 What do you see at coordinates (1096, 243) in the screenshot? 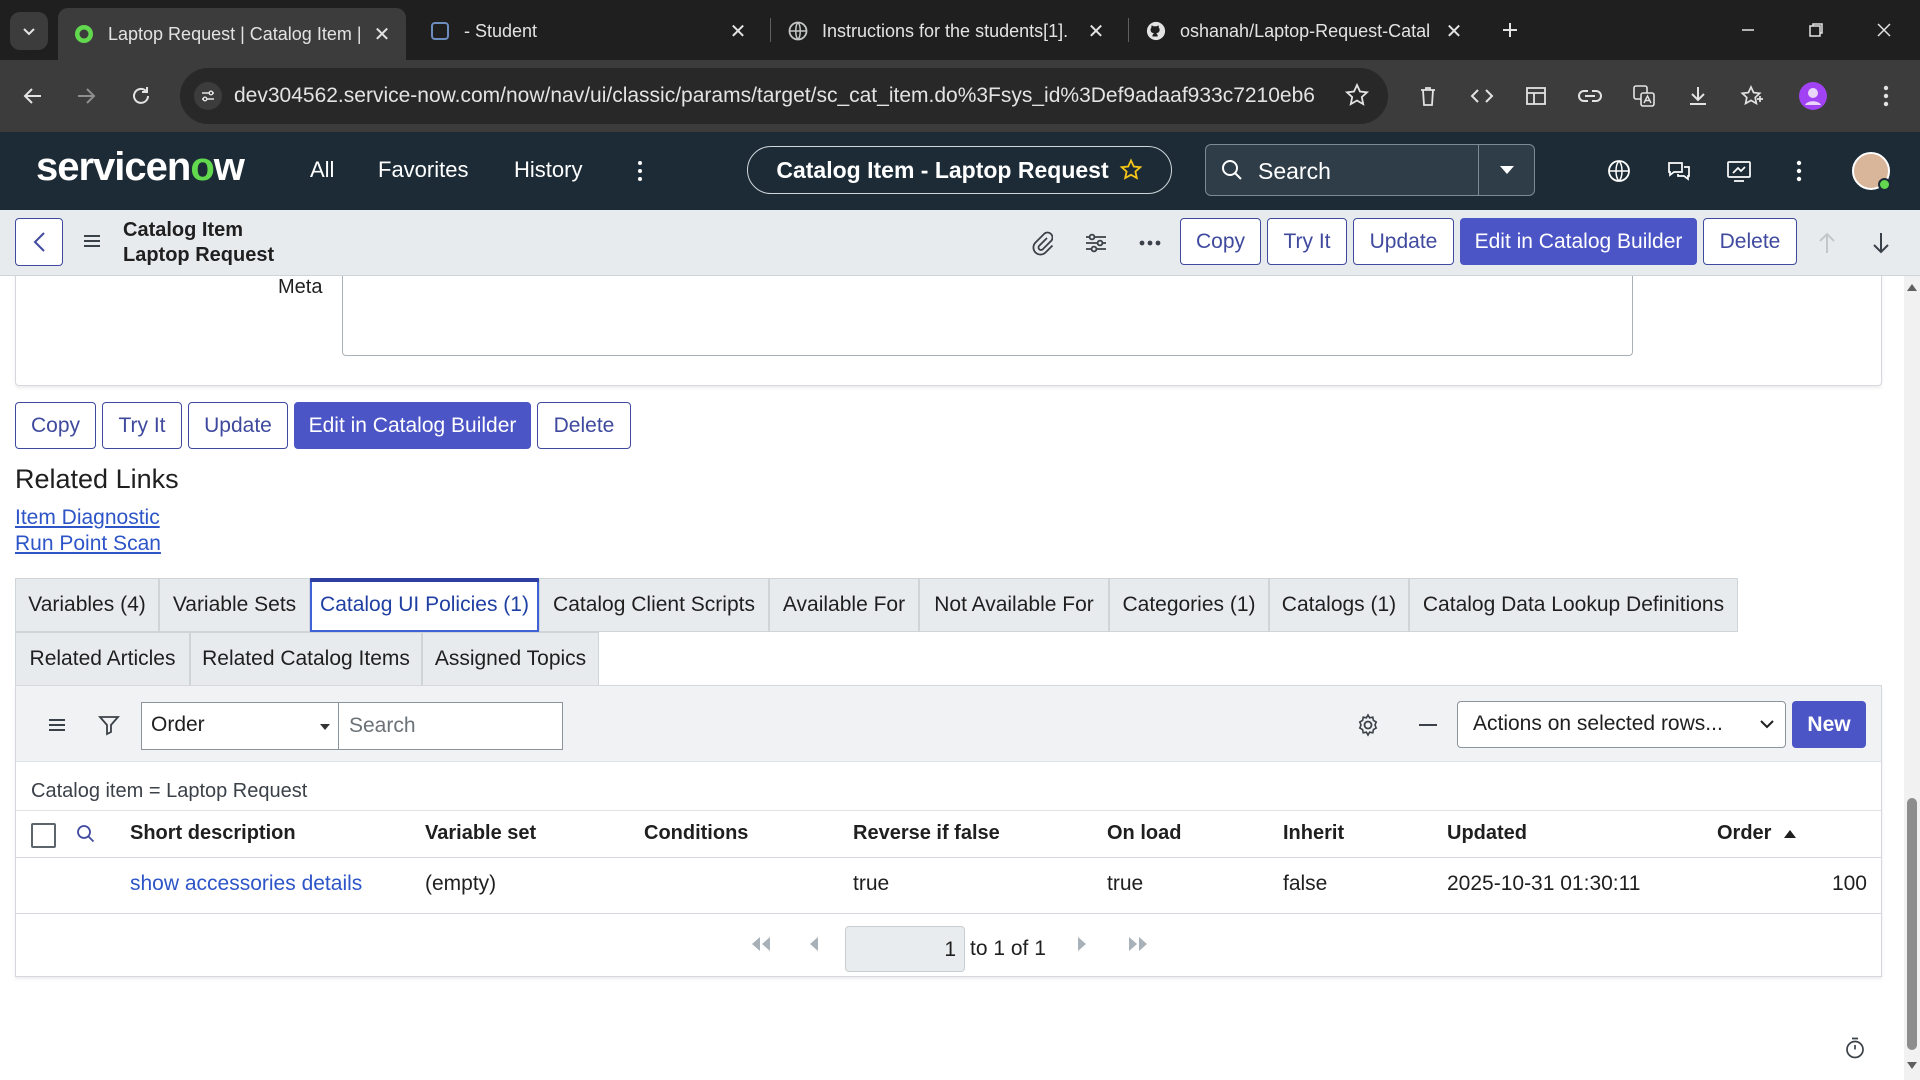
I see `personalize-icon` at bounding box center [1096, 243].